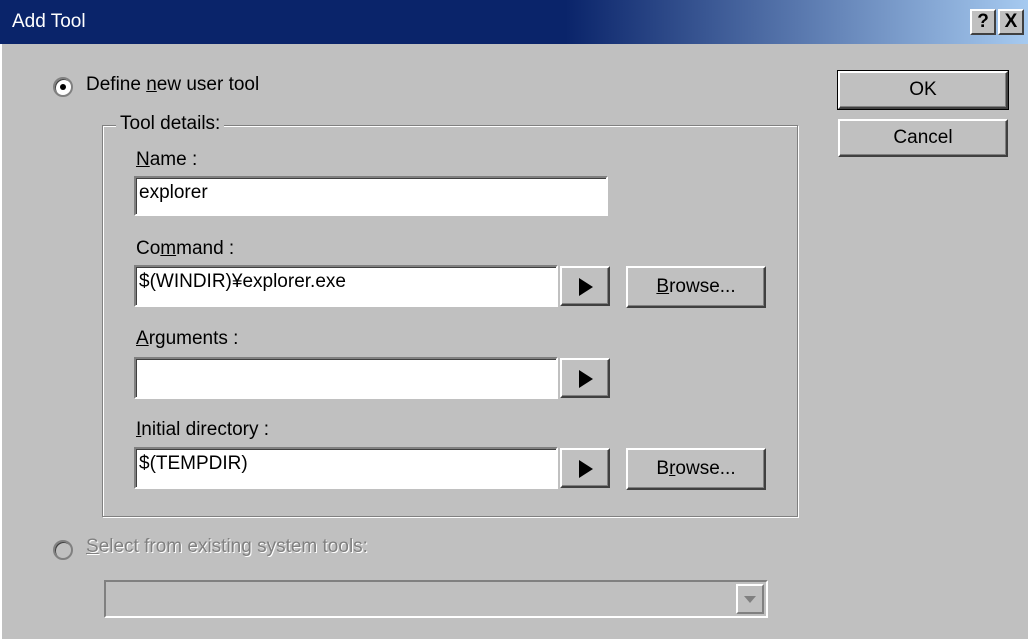  What do you see at coordinates (346, 468) in the screenshot?
I see `initial-directory-input: $(TEMPDIR)` at bounding box center [346, 468].